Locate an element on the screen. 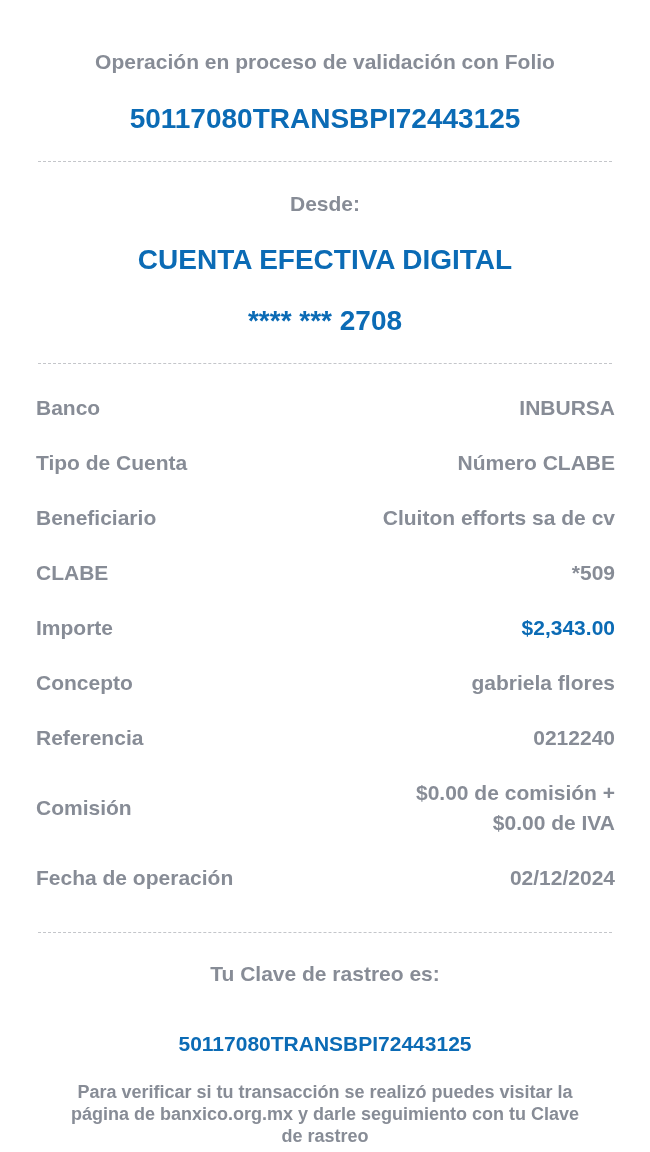 This screenshot has width=650, height=1152. detail-value: INBURSA is located at coordinates (567, 408).